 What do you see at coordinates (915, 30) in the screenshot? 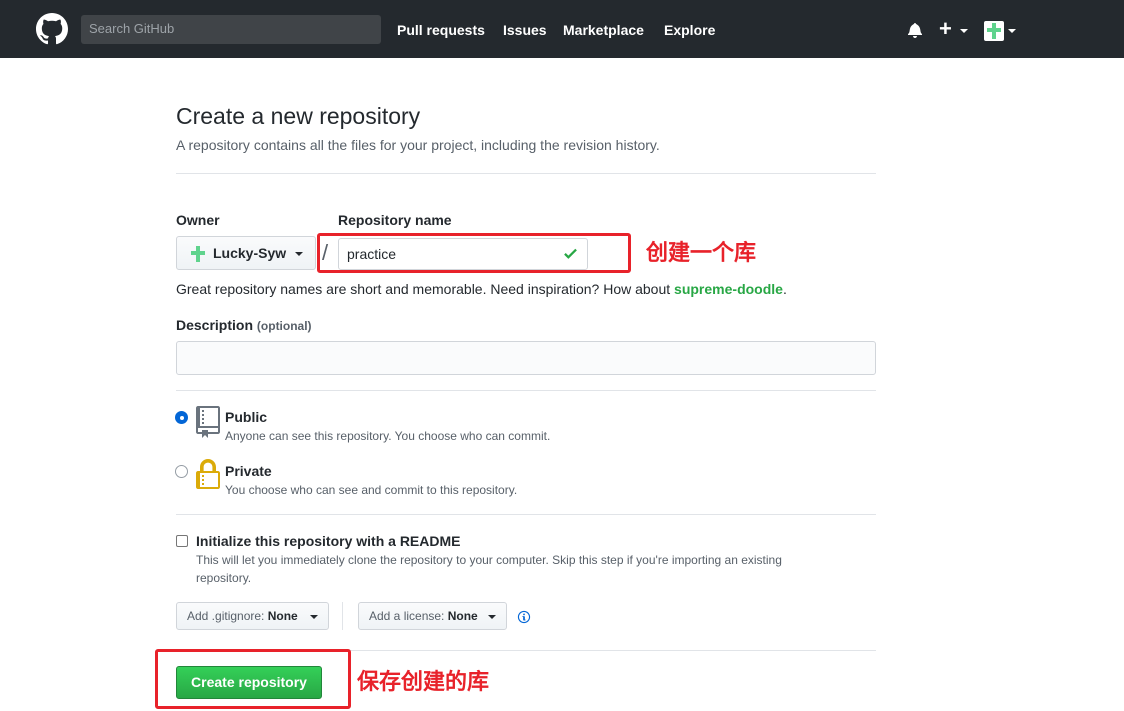
I see `bell-icon` at bounding box center [915, 30].